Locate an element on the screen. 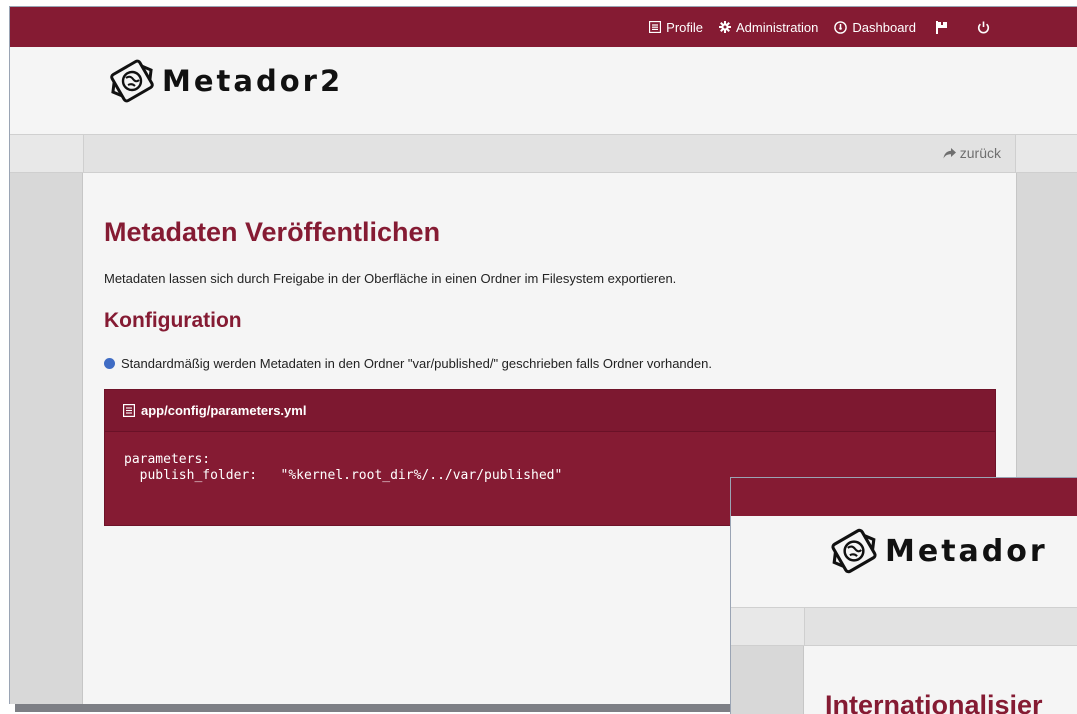 Image resolution: width=1077 pixels, height=714 pixels. top-nav: Profile Administration Dashboard is located at coordinates (824, 27).